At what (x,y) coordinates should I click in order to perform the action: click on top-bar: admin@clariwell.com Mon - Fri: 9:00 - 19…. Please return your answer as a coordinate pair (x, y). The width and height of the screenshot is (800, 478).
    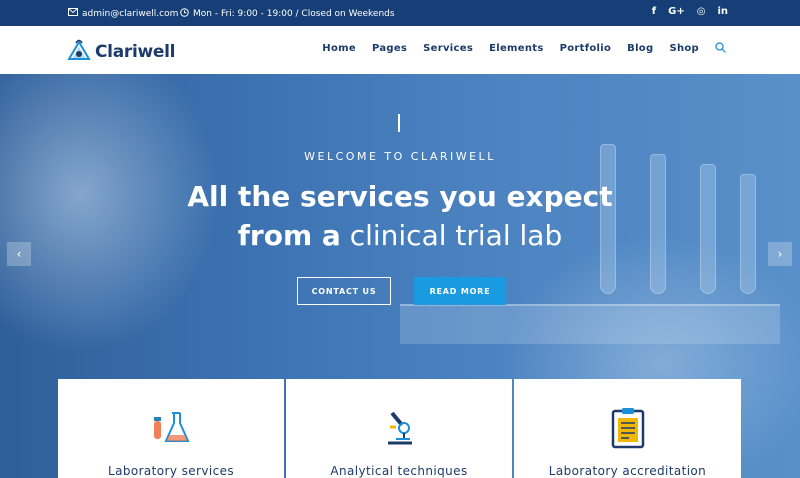
    Looking at the image, I should click on (400, 13).